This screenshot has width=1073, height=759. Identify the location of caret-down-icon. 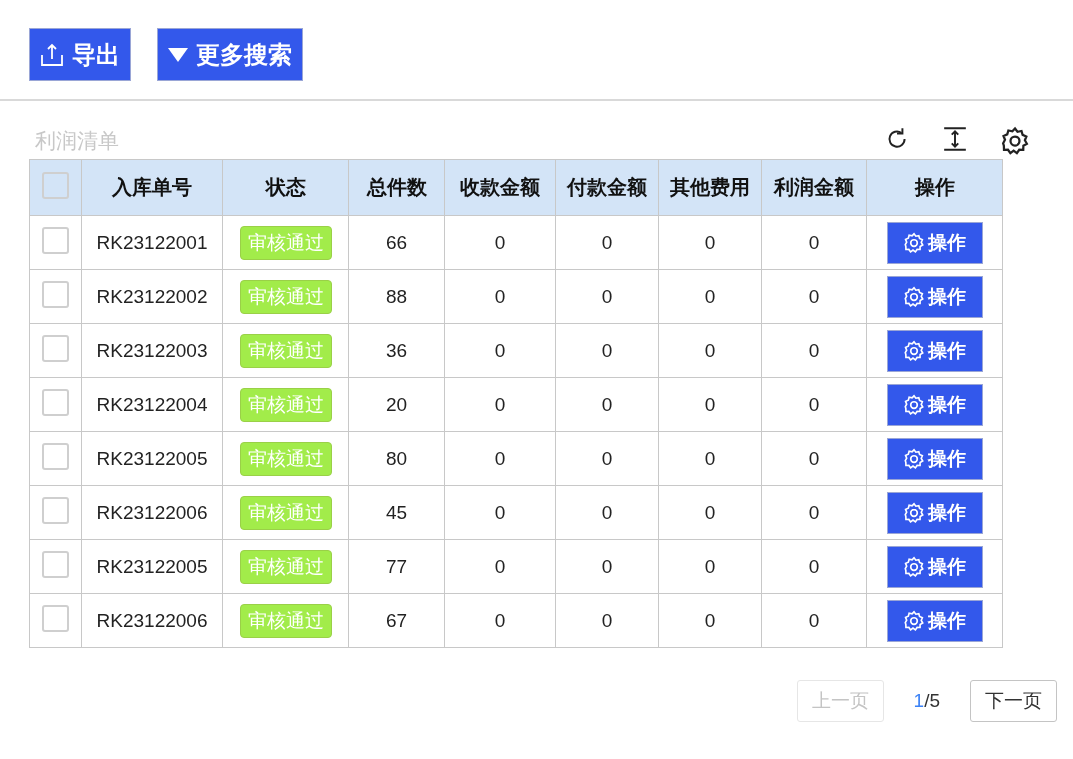
(178, 54).